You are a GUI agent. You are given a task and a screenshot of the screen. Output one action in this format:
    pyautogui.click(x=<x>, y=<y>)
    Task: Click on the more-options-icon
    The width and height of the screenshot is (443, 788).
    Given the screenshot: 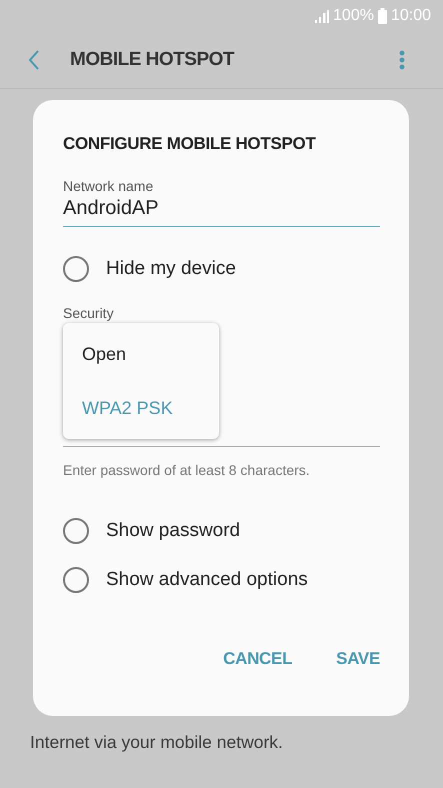 What is the action you would take?
    pyautogui.click(x=402, y=60)
    